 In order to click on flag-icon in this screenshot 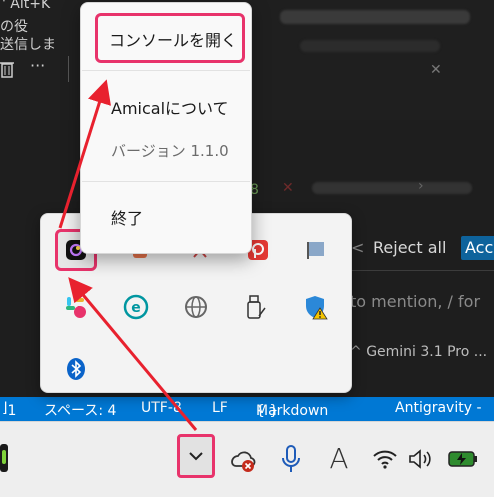, I will do `click(316, 250)`.